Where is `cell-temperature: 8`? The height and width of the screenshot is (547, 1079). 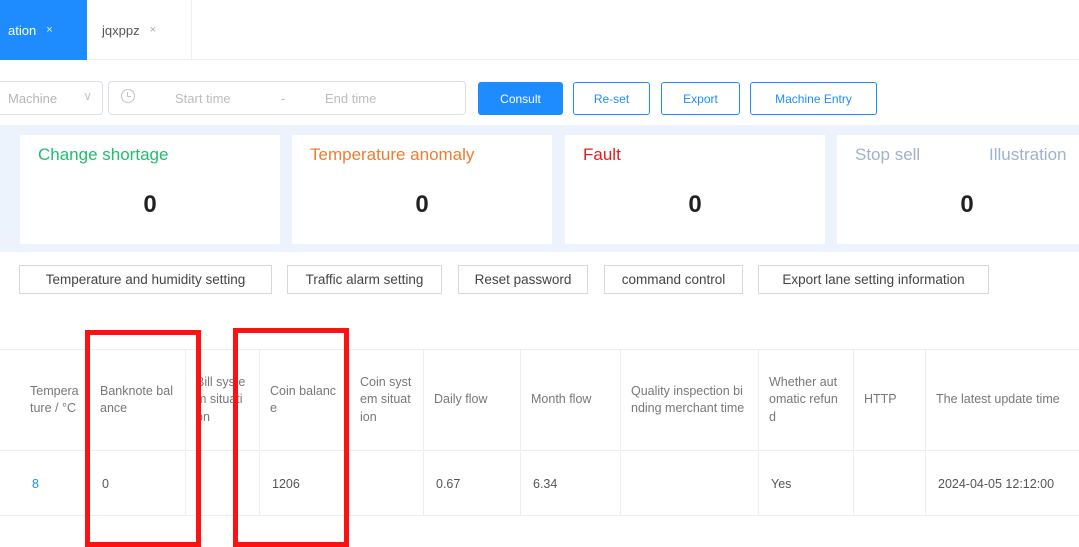 cell-temperature: 8 is located at coordinates (55, 483).